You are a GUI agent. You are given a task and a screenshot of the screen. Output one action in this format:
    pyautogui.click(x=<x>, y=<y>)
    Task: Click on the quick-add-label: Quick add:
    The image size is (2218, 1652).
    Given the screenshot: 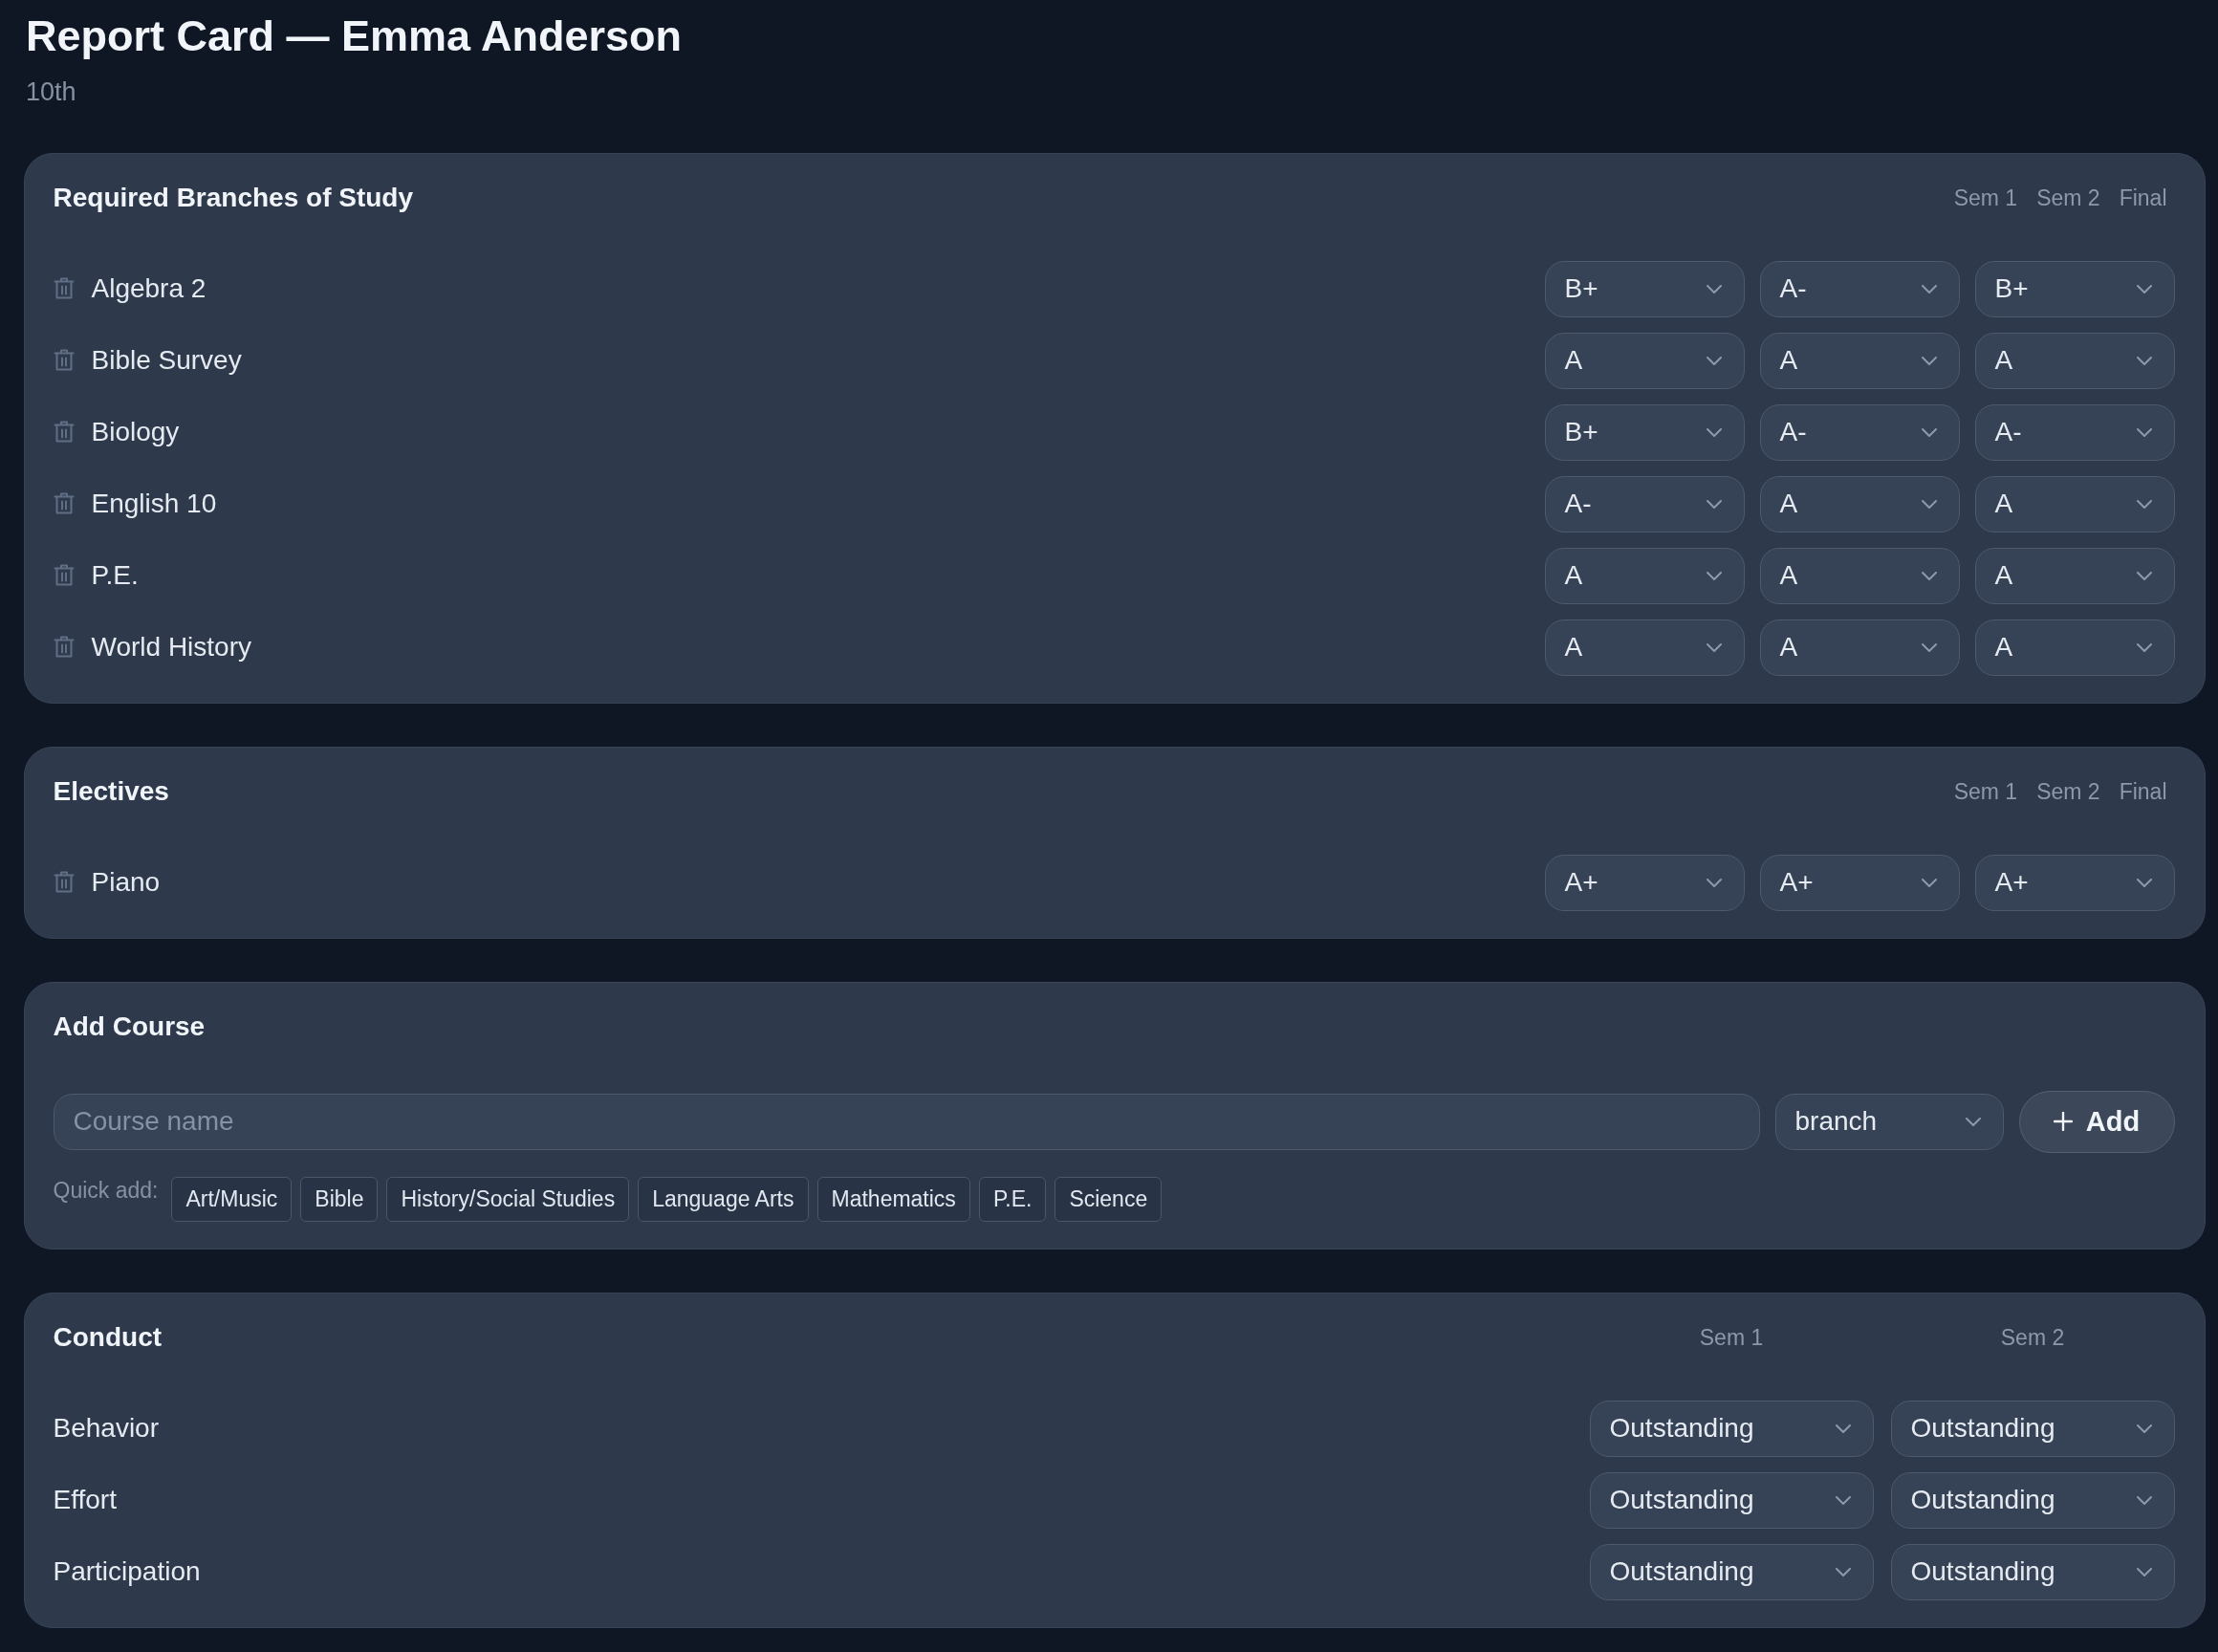 What is the action you would take?
    pyautogui.click(x=106, y=1190)
    